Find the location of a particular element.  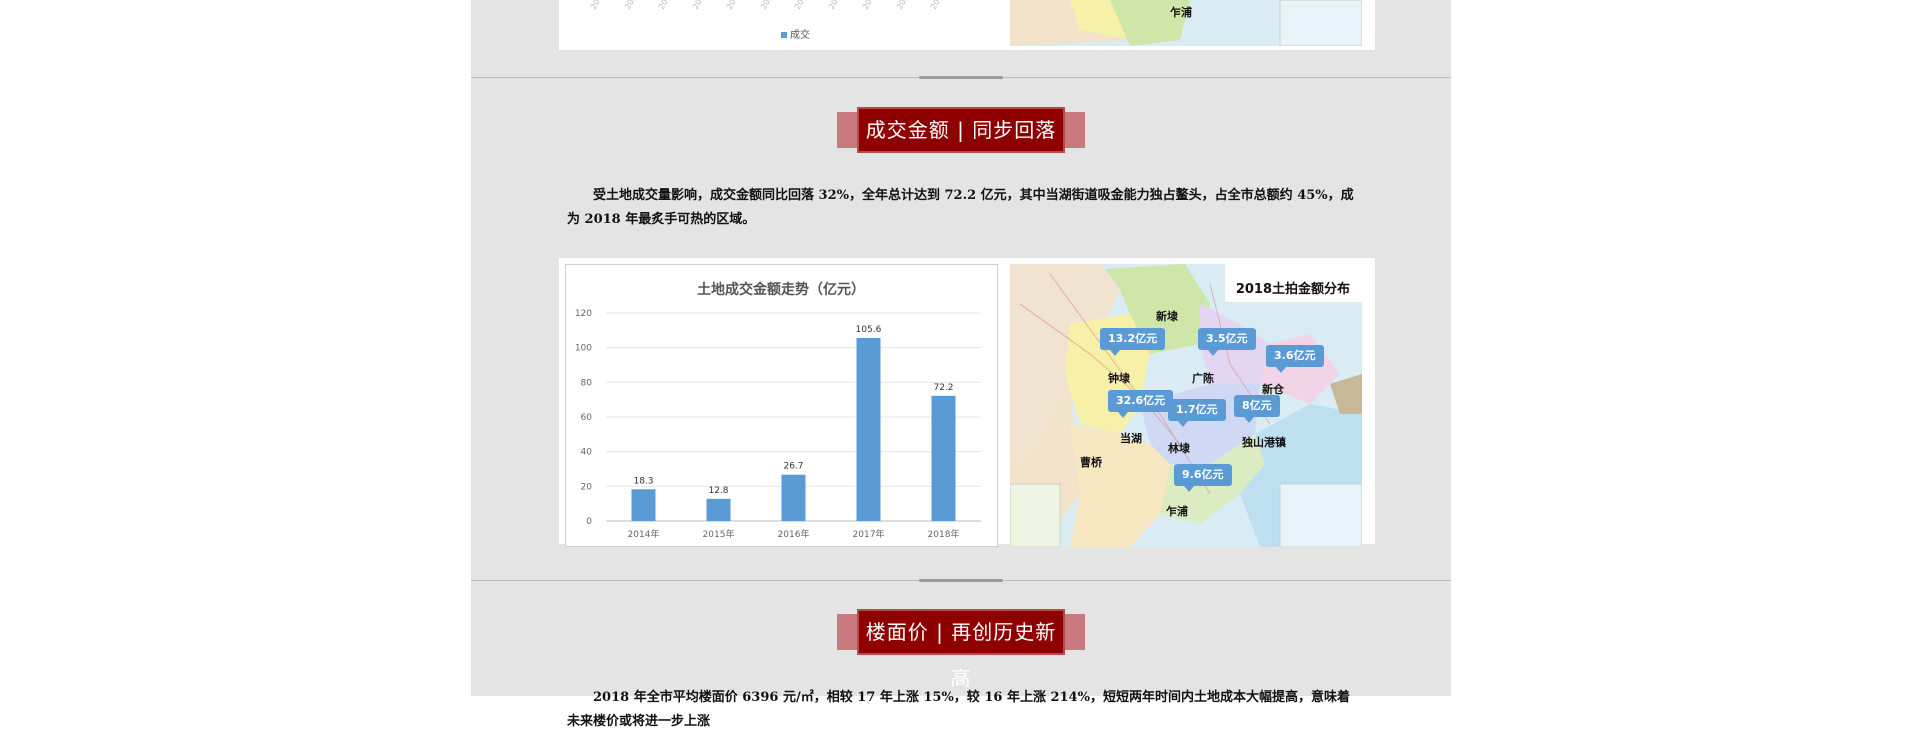

x-tick-label: 2015年 is located at coordinates (719, 534).